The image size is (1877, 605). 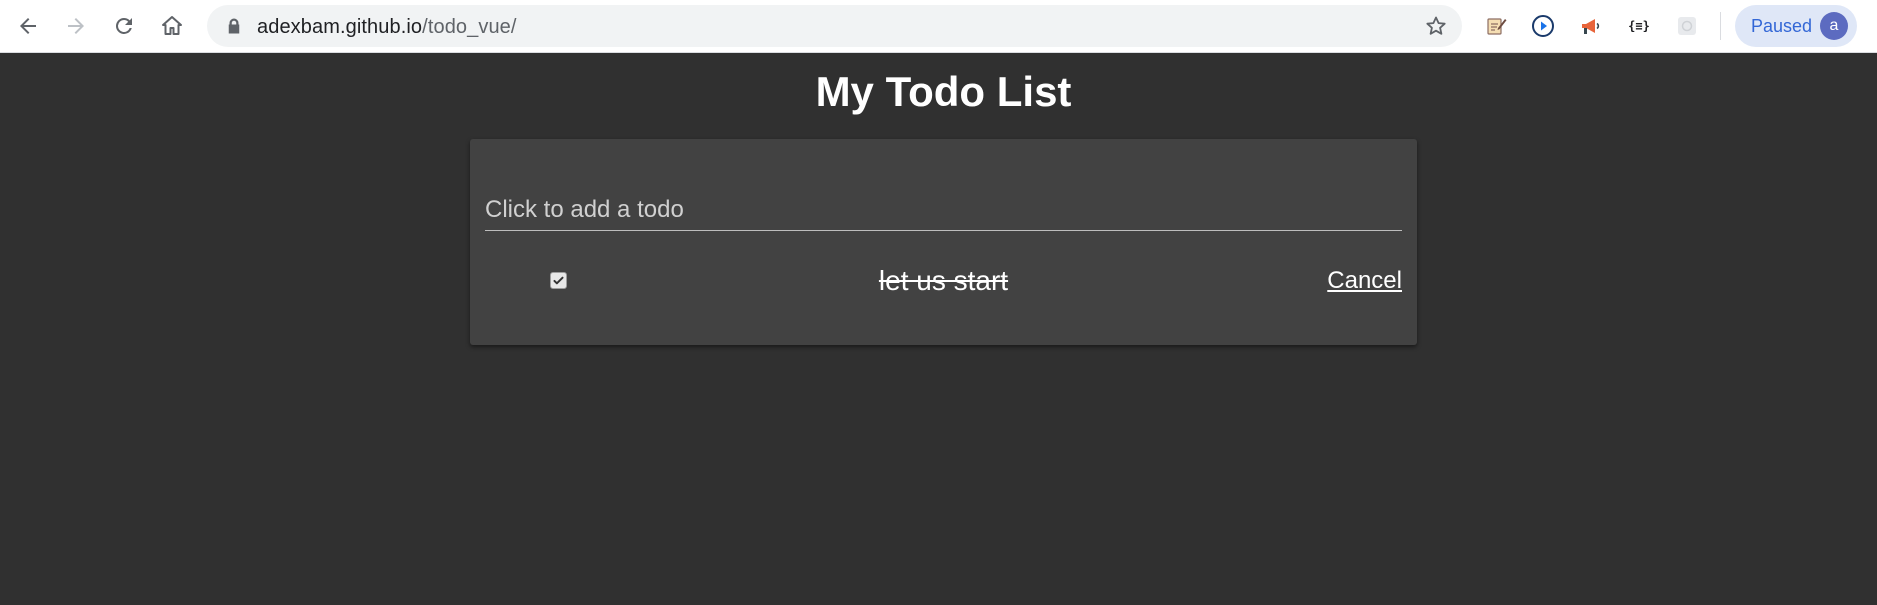 I want to click on braces-icon: {≡}, so click(x=1639, y=26).